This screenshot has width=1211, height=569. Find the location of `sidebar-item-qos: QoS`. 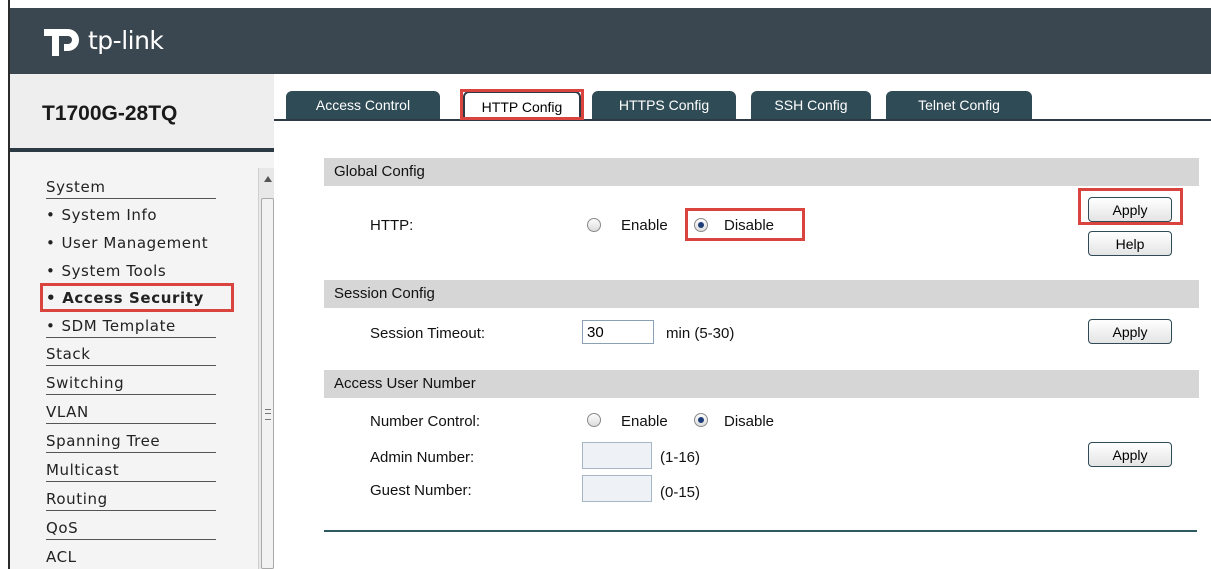

sidebar-item-qos: QoS is located at coordinates (131, 529).